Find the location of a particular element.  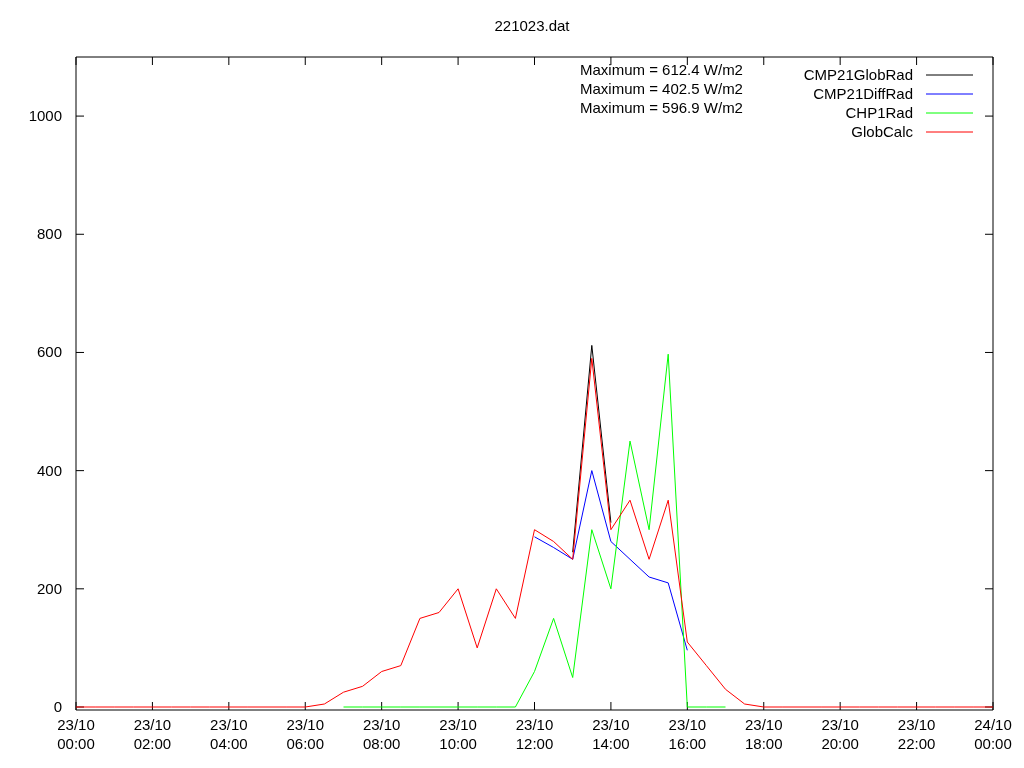

axis-tick-label: 600 is located at coordinates (49, 352).